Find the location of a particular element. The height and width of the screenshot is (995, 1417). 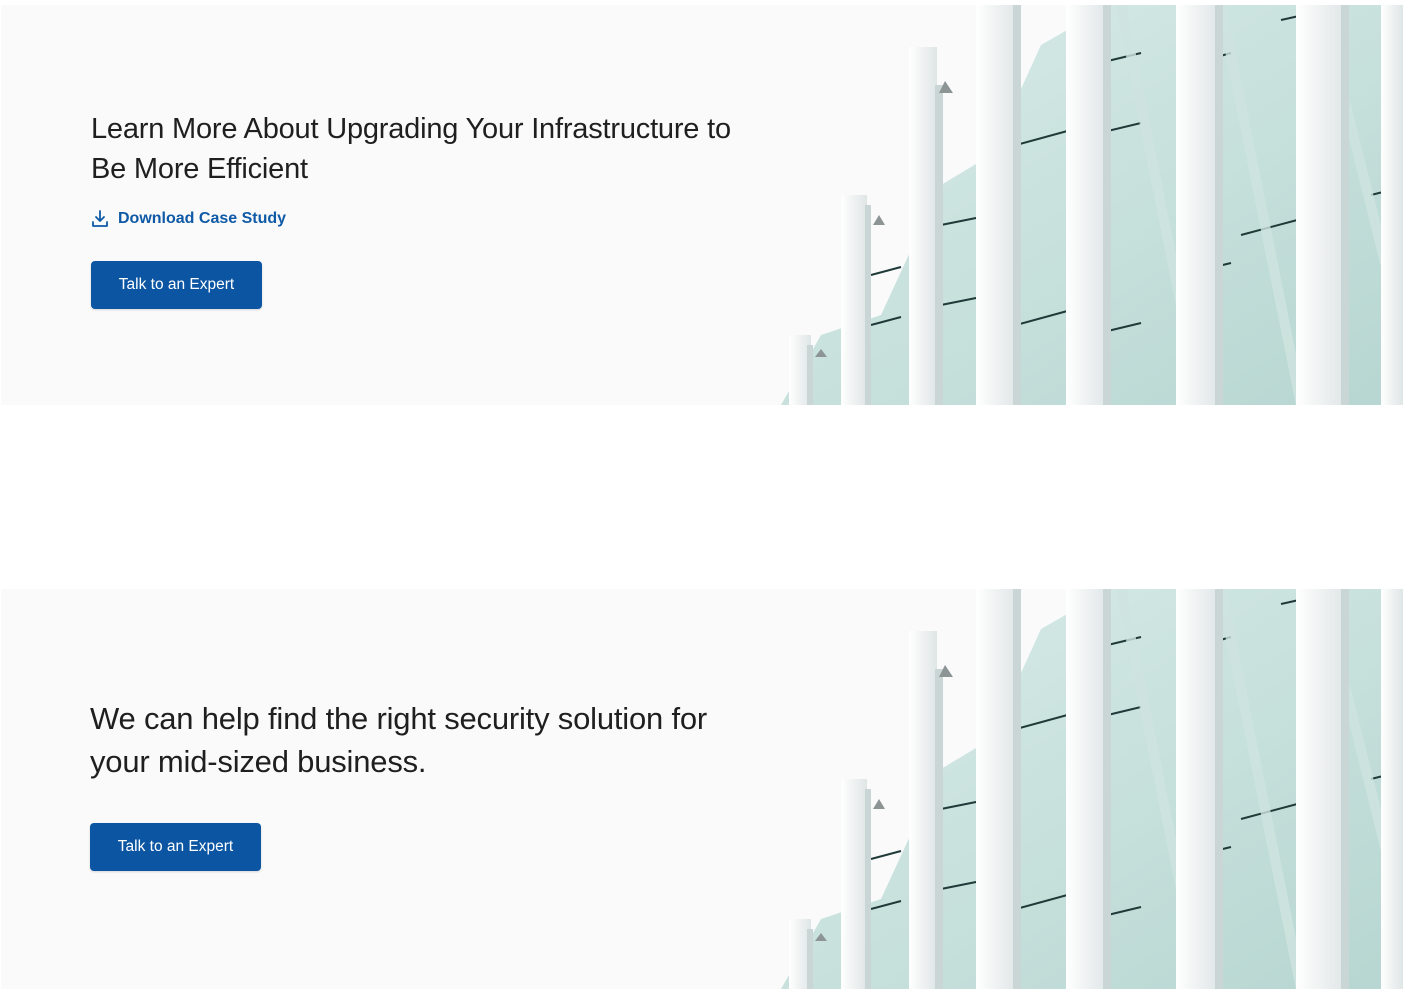

download-link-label: Download Case Study is located at coordinates (202, 218).